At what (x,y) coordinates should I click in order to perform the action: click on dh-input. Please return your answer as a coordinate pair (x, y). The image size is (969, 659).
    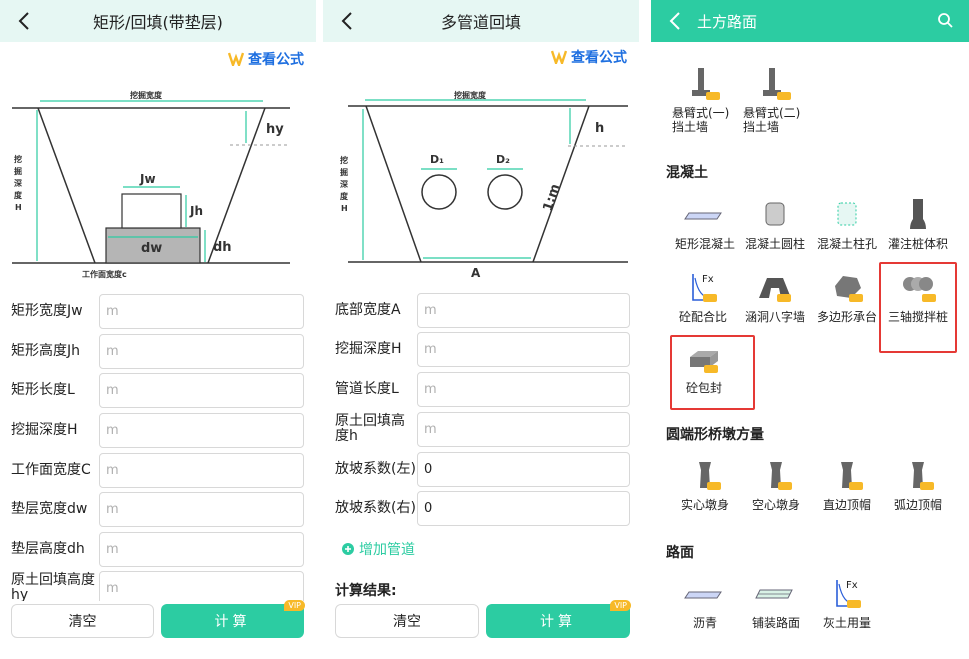
    Looking at the image, I should click on (201, 549).